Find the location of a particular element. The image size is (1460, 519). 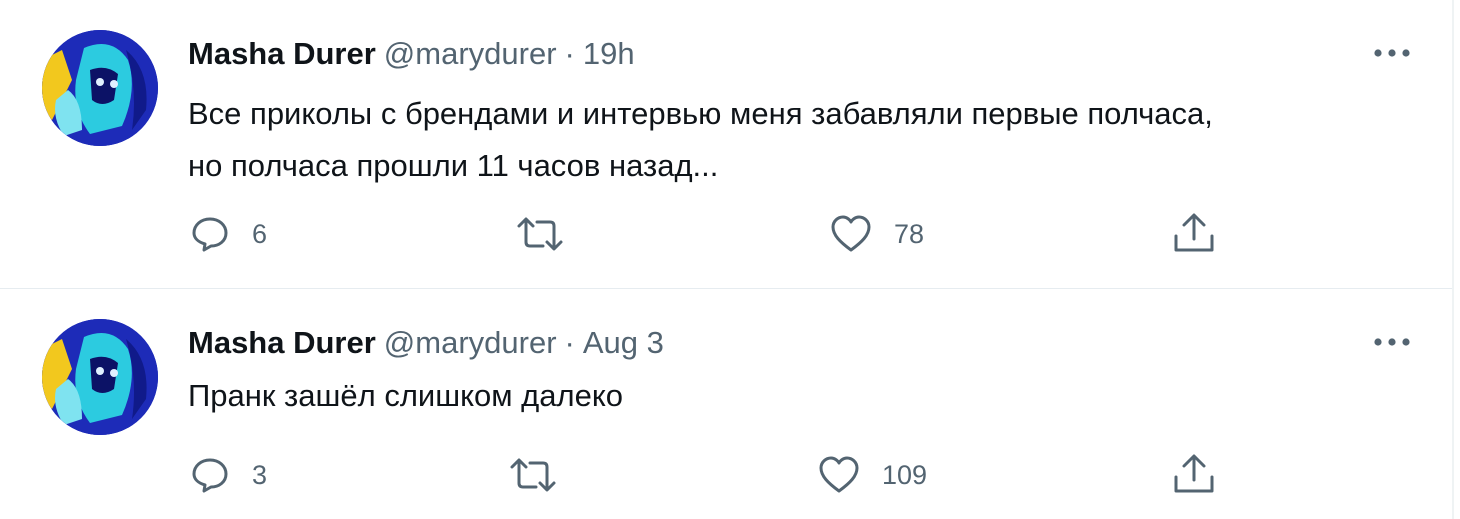

timestamp: 19h is located at coordinates (609, 53).